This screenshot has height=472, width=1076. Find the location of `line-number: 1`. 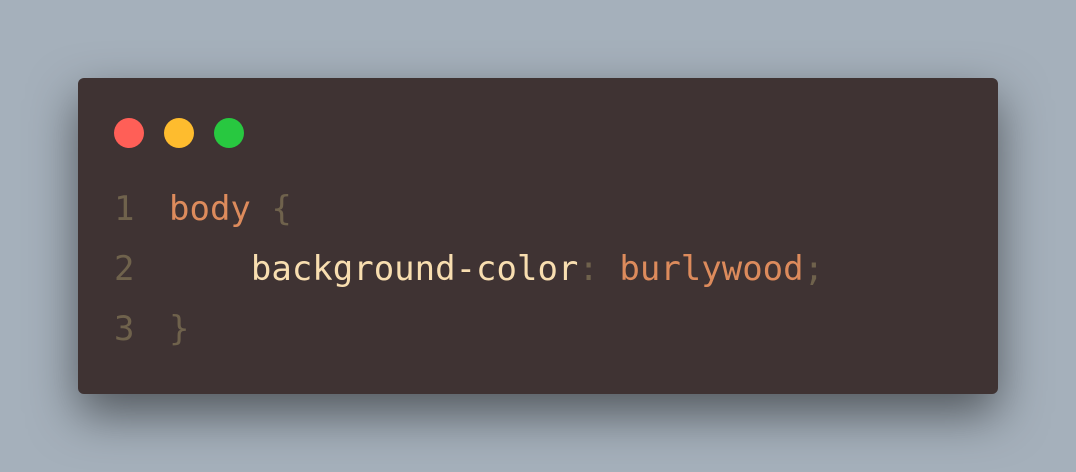

line-number: 1 is located at coordinates (124, 209).